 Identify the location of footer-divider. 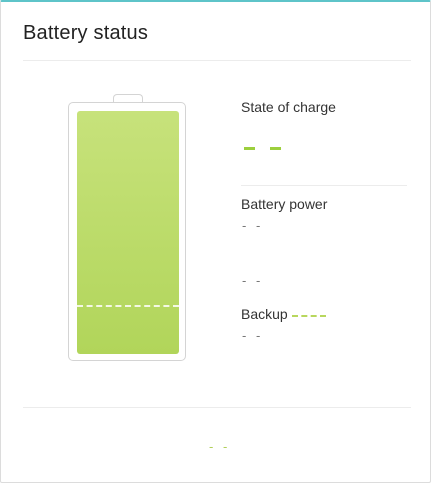
(217, 407).